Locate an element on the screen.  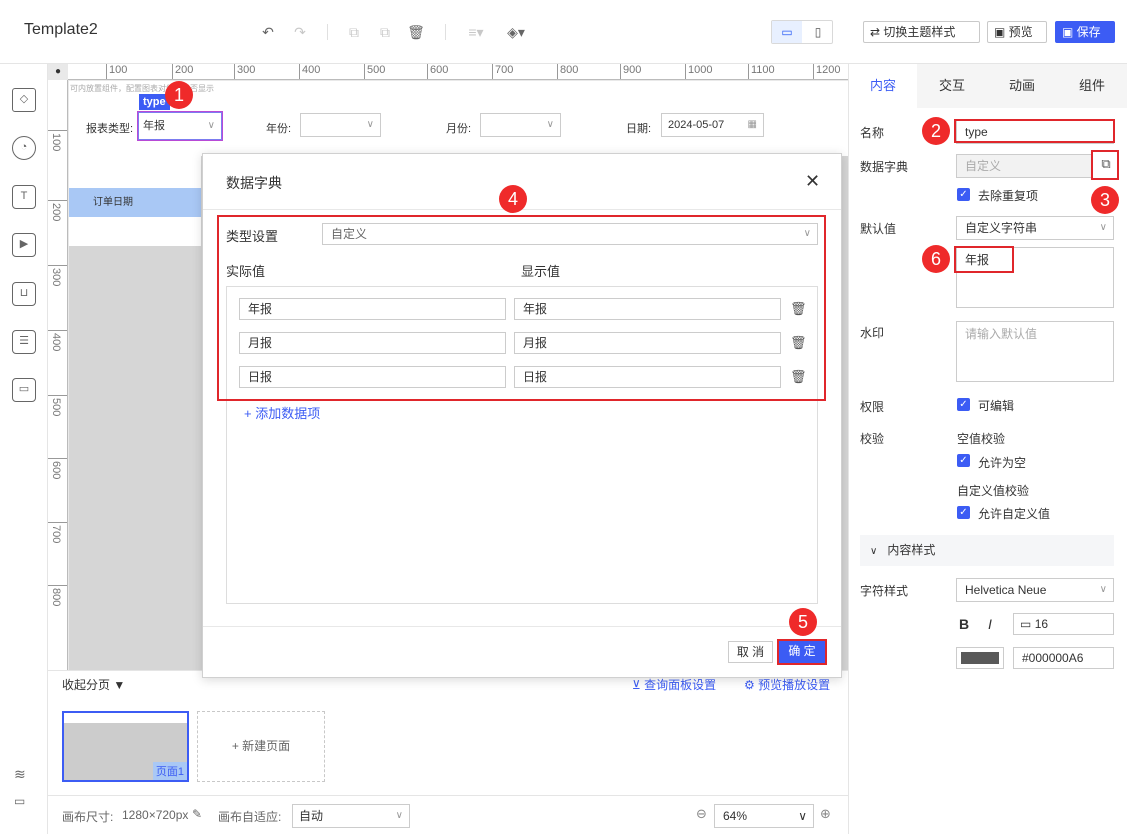
ruler-tick: 1100 is located at coordinates (761, 71).